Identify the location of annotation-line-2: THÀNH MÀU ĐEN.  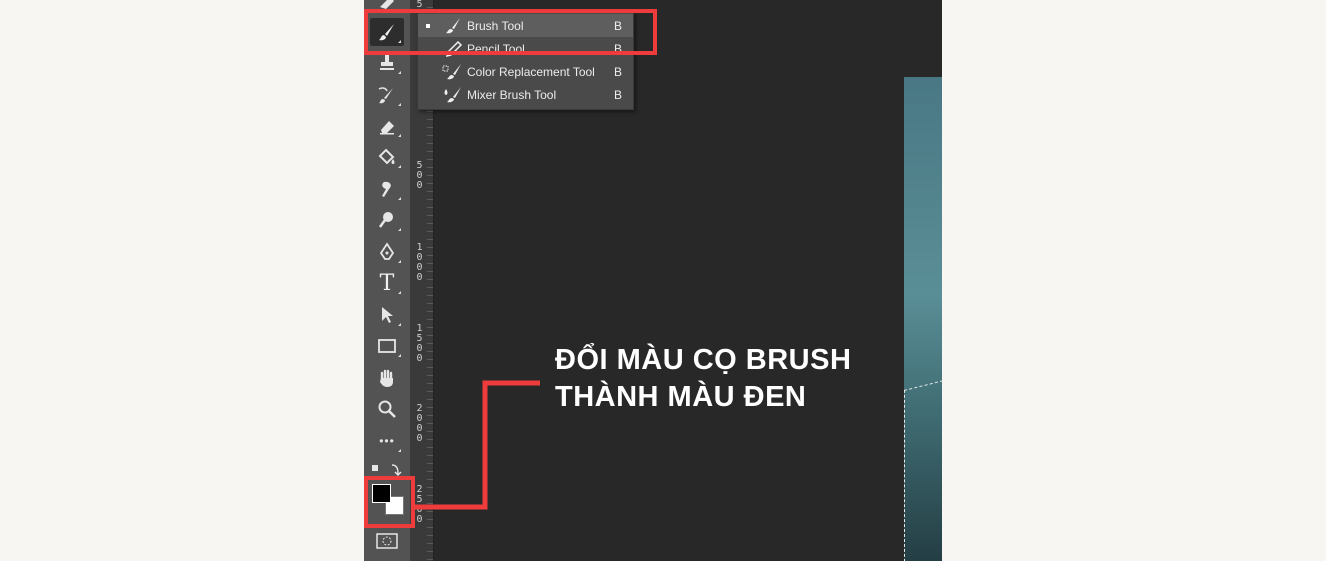
(681, 397).